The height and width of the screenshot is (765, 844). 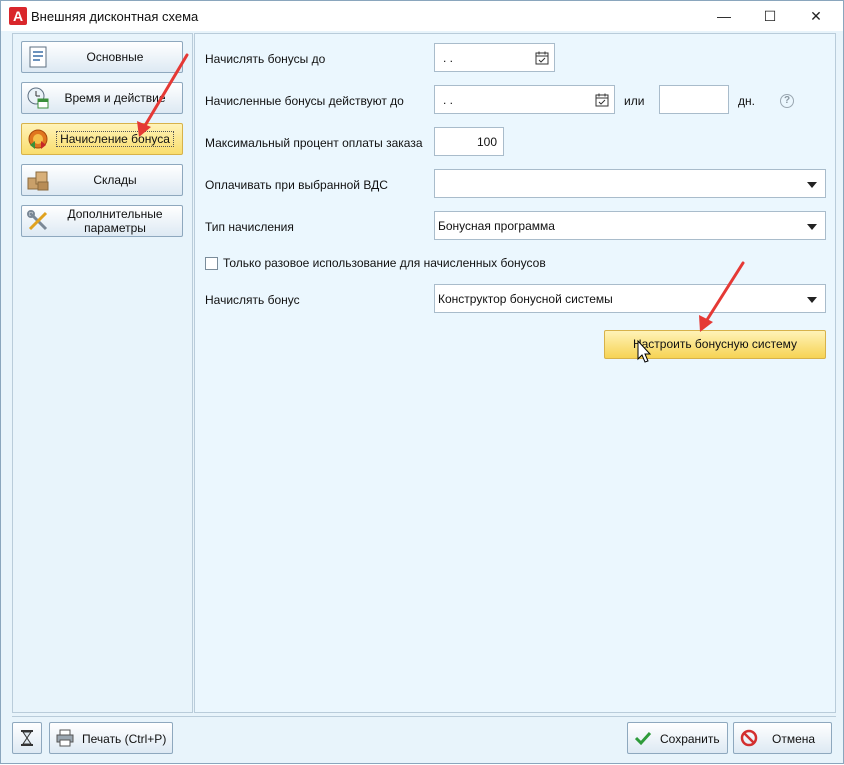 I want to click on hourglass-icon, so click(x=27, y=738).